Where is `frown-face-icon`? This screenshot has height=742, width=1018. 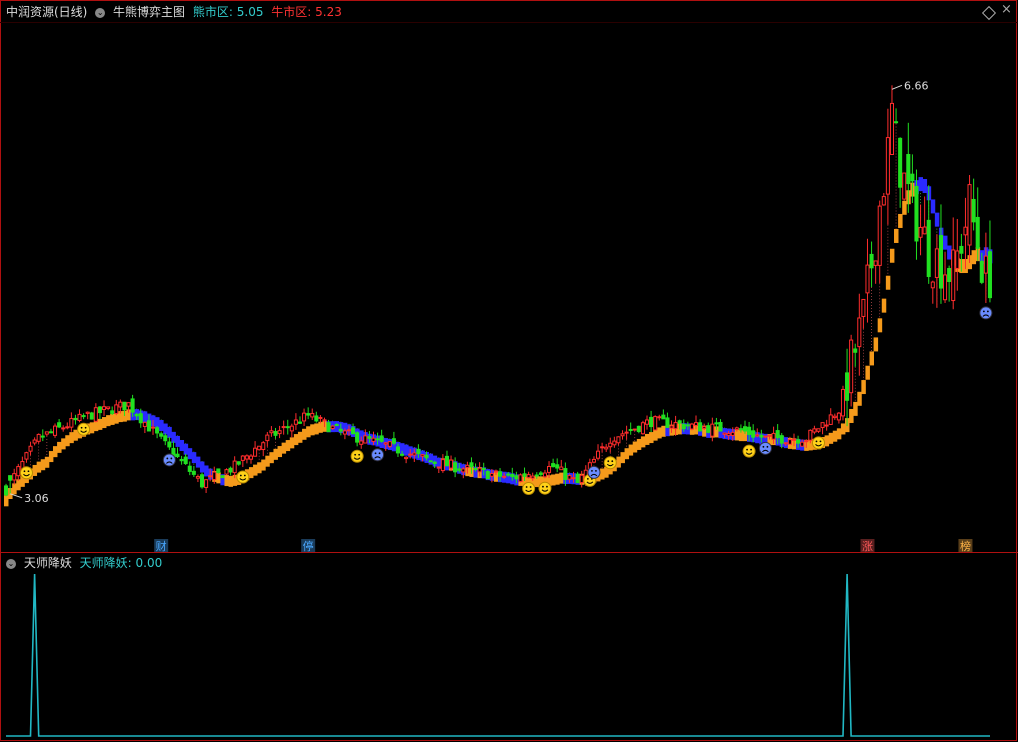 frown-face-icon is located at coordinates (765, 448).